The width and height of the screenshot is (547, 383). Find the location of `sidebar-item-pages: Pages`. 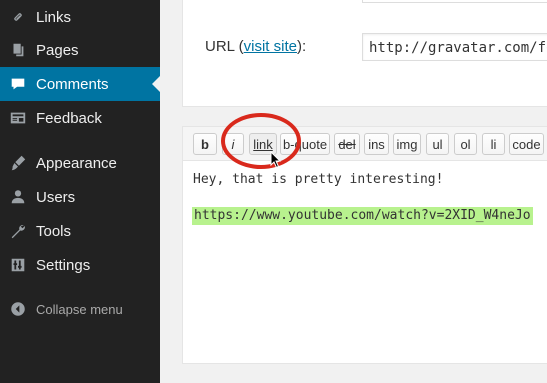

sidebar-item-pages: Pages is located at coordinates (80, 50).